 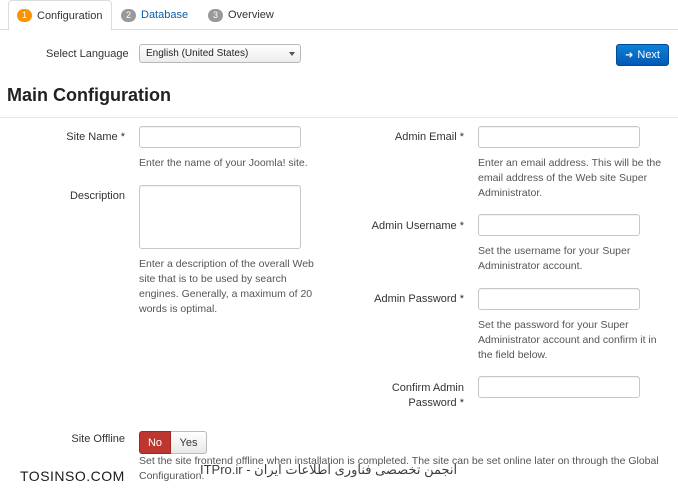 I want to click on installer-tabs: 1 Configuration 2 Database 3 Overview, so click(x=339, y=15).